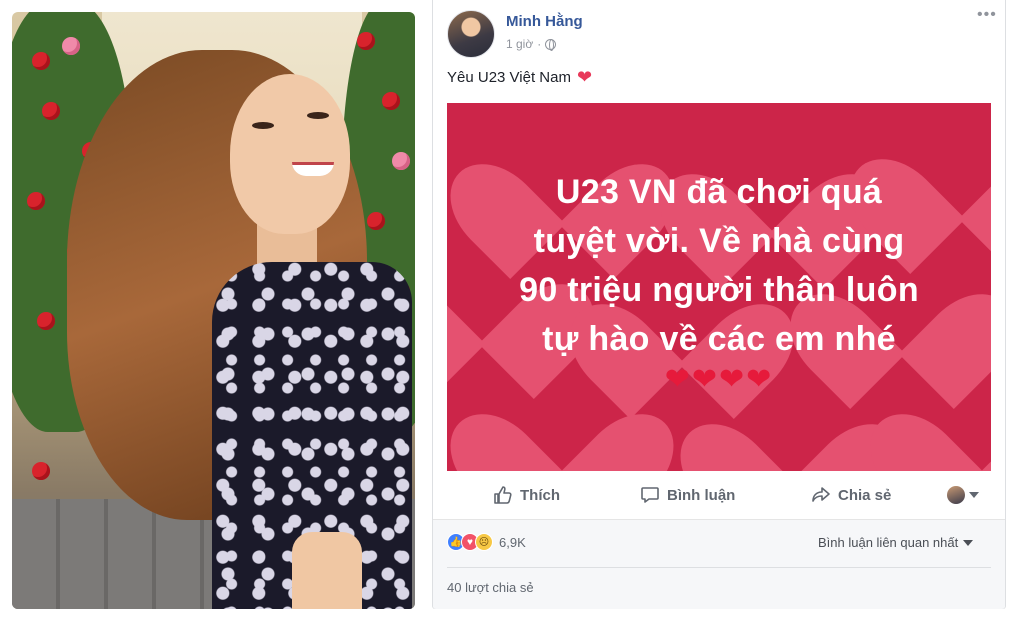  I want to click on post-message: Yêu U23 Việt Nam ❤, so click(519, 77).